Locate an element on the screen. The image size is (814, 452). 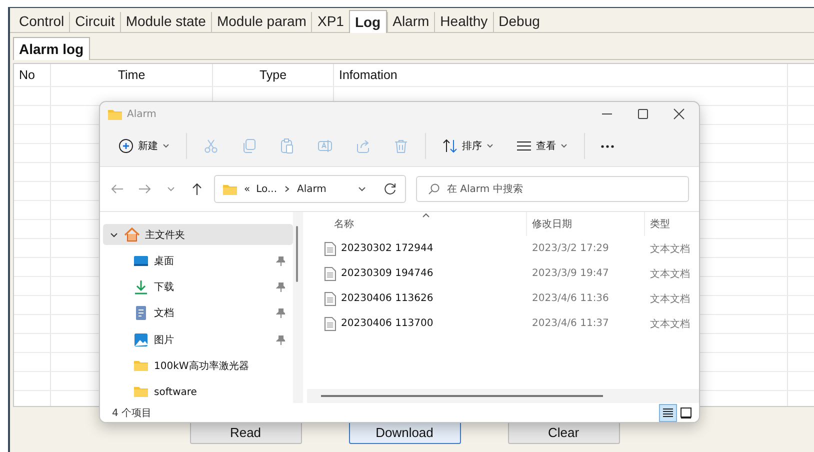
tab: Module state is located at coordinates (165, 22).